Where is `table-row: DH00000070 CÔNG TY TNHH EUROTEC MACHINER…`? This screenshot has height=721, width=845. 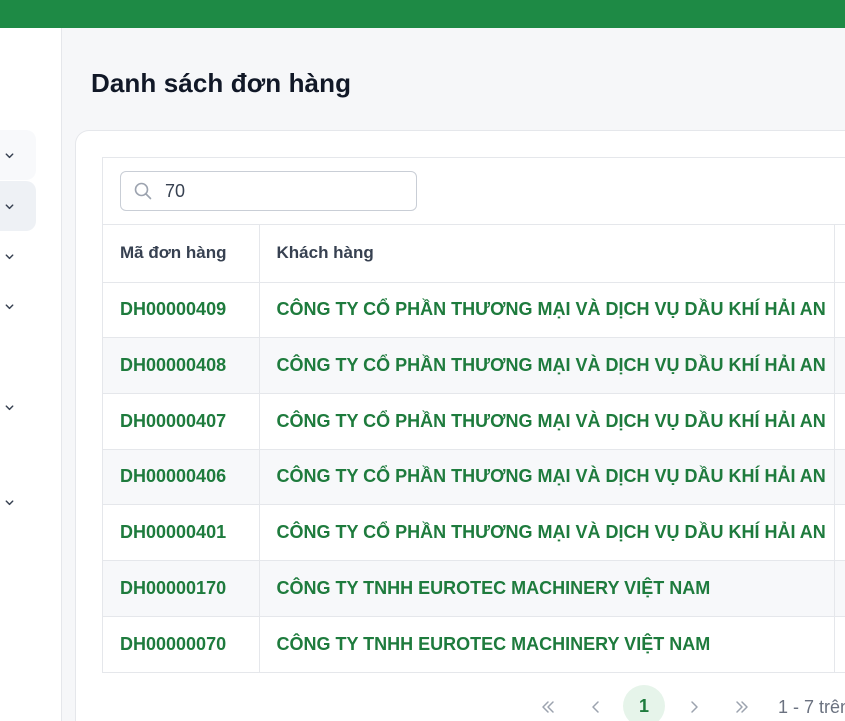 table-row: DH00000070 CÔNG TY TNHH EUROTEC MACHINER… is located at coordinates (474, 644).